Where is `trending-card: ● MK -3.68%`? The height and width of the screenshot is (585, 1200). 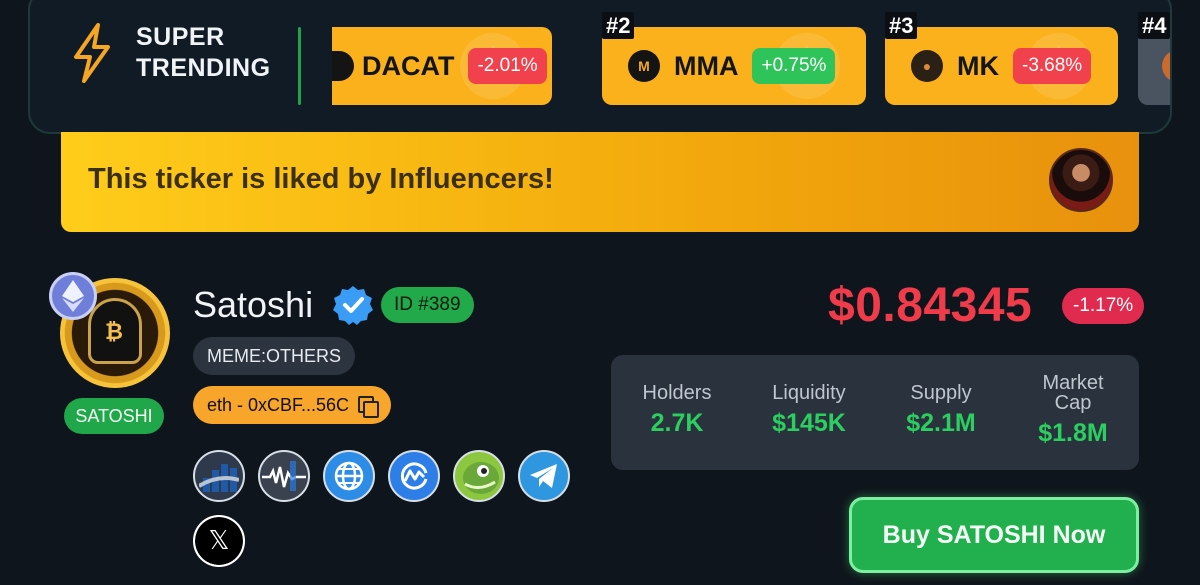 trending-card: ● MK -3.68% is located at coordinates (1001, 66).